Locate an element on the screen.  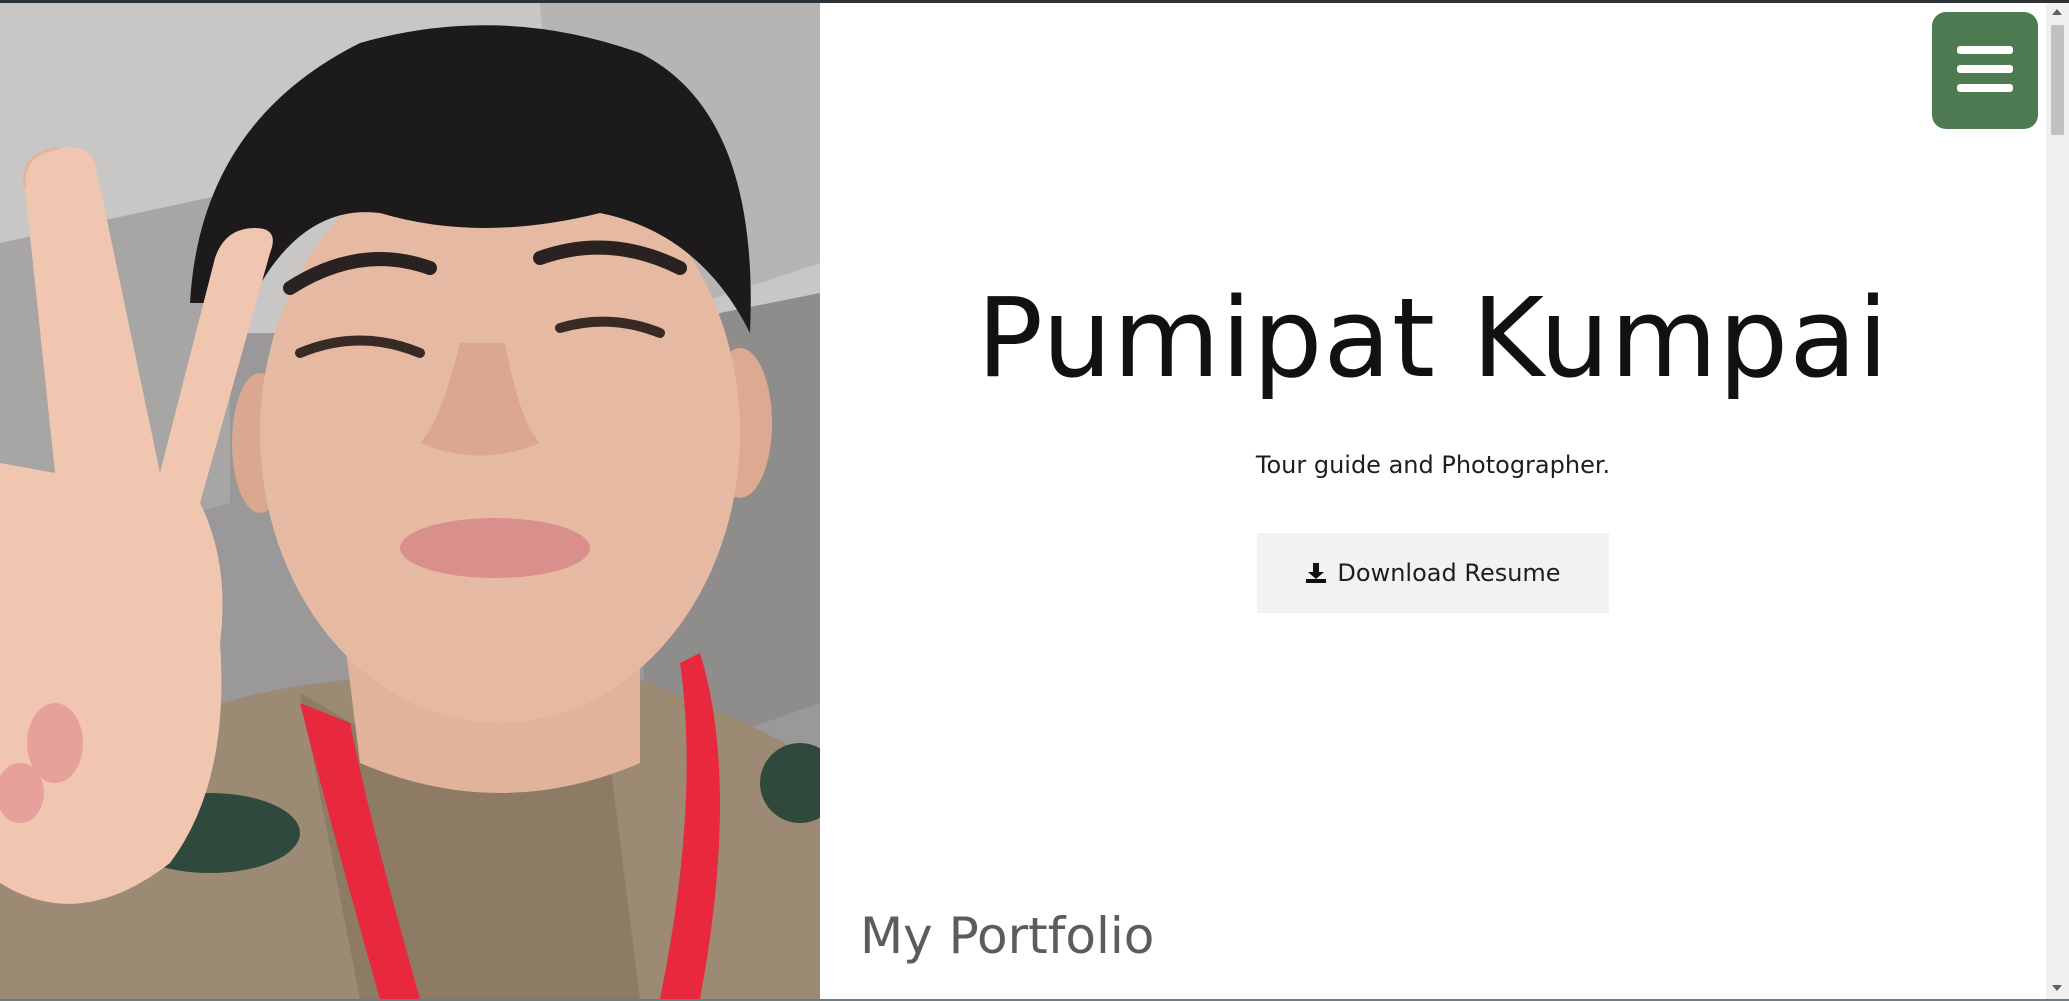
page-scrollbar is located at coordinates (2057, 501).